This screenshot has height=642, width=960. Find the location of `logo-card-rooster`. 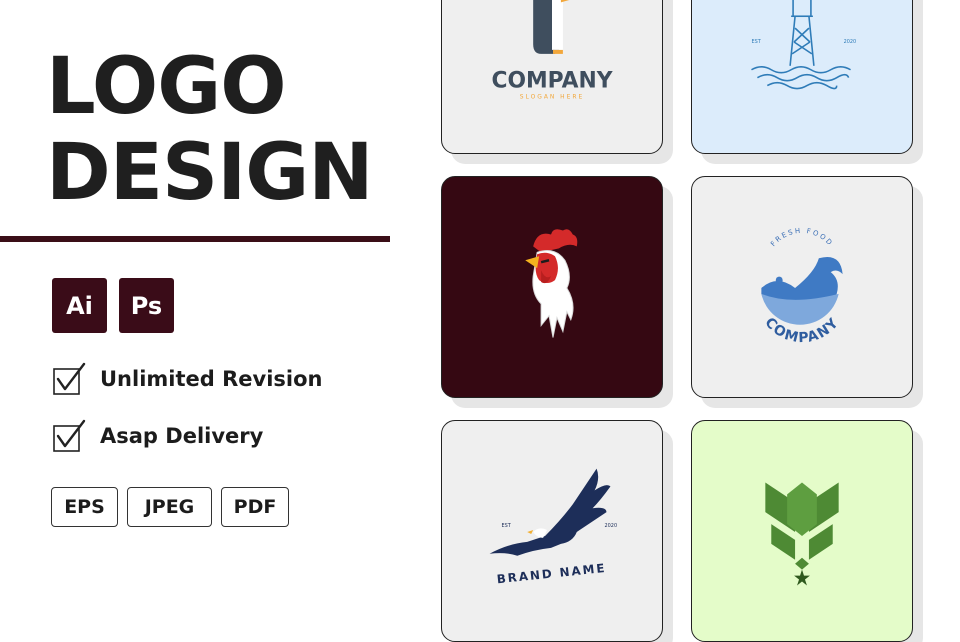

logo-card-rooster is located at coordinates (552, 287).